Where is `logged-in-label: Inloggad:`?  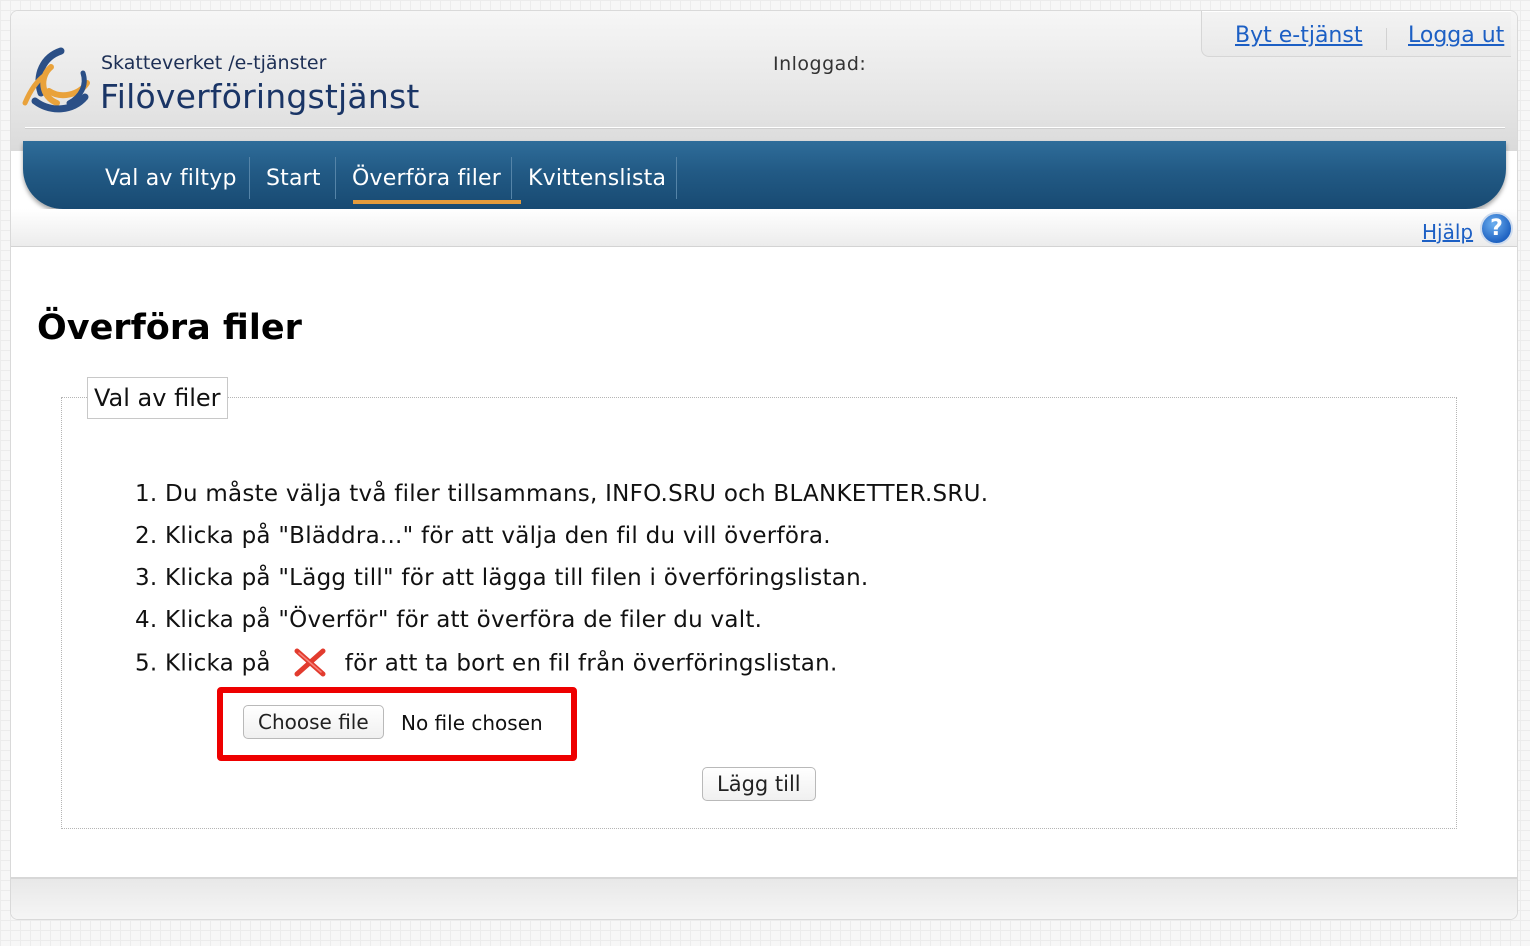 logged-in-label: Inloggad: is located at coordinates (820, 64).